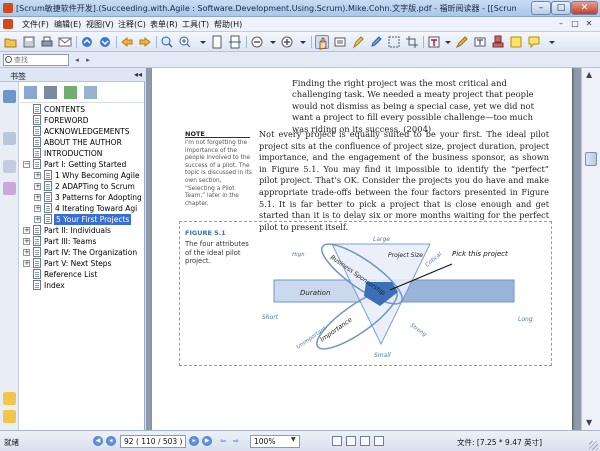  I want to click on continuous-facing-icon, so click(379, 441).